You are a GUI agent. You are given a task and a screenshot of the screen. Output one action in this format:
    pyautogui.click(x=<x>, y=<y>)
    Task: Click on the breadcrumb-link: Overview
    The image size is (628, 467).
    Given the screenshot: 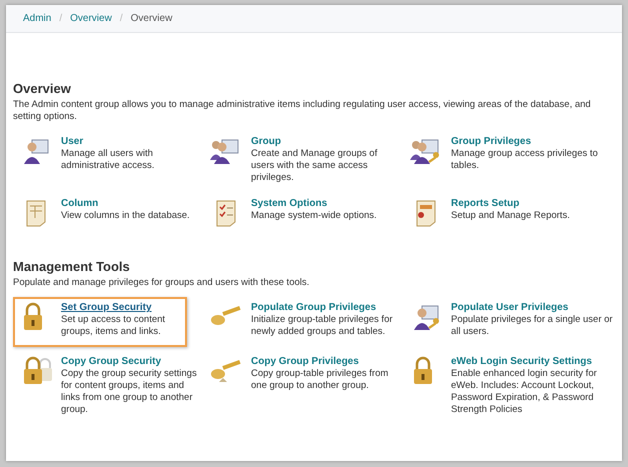 What is the action you would take?
    pyautogui.click(x=91, y=18)
    